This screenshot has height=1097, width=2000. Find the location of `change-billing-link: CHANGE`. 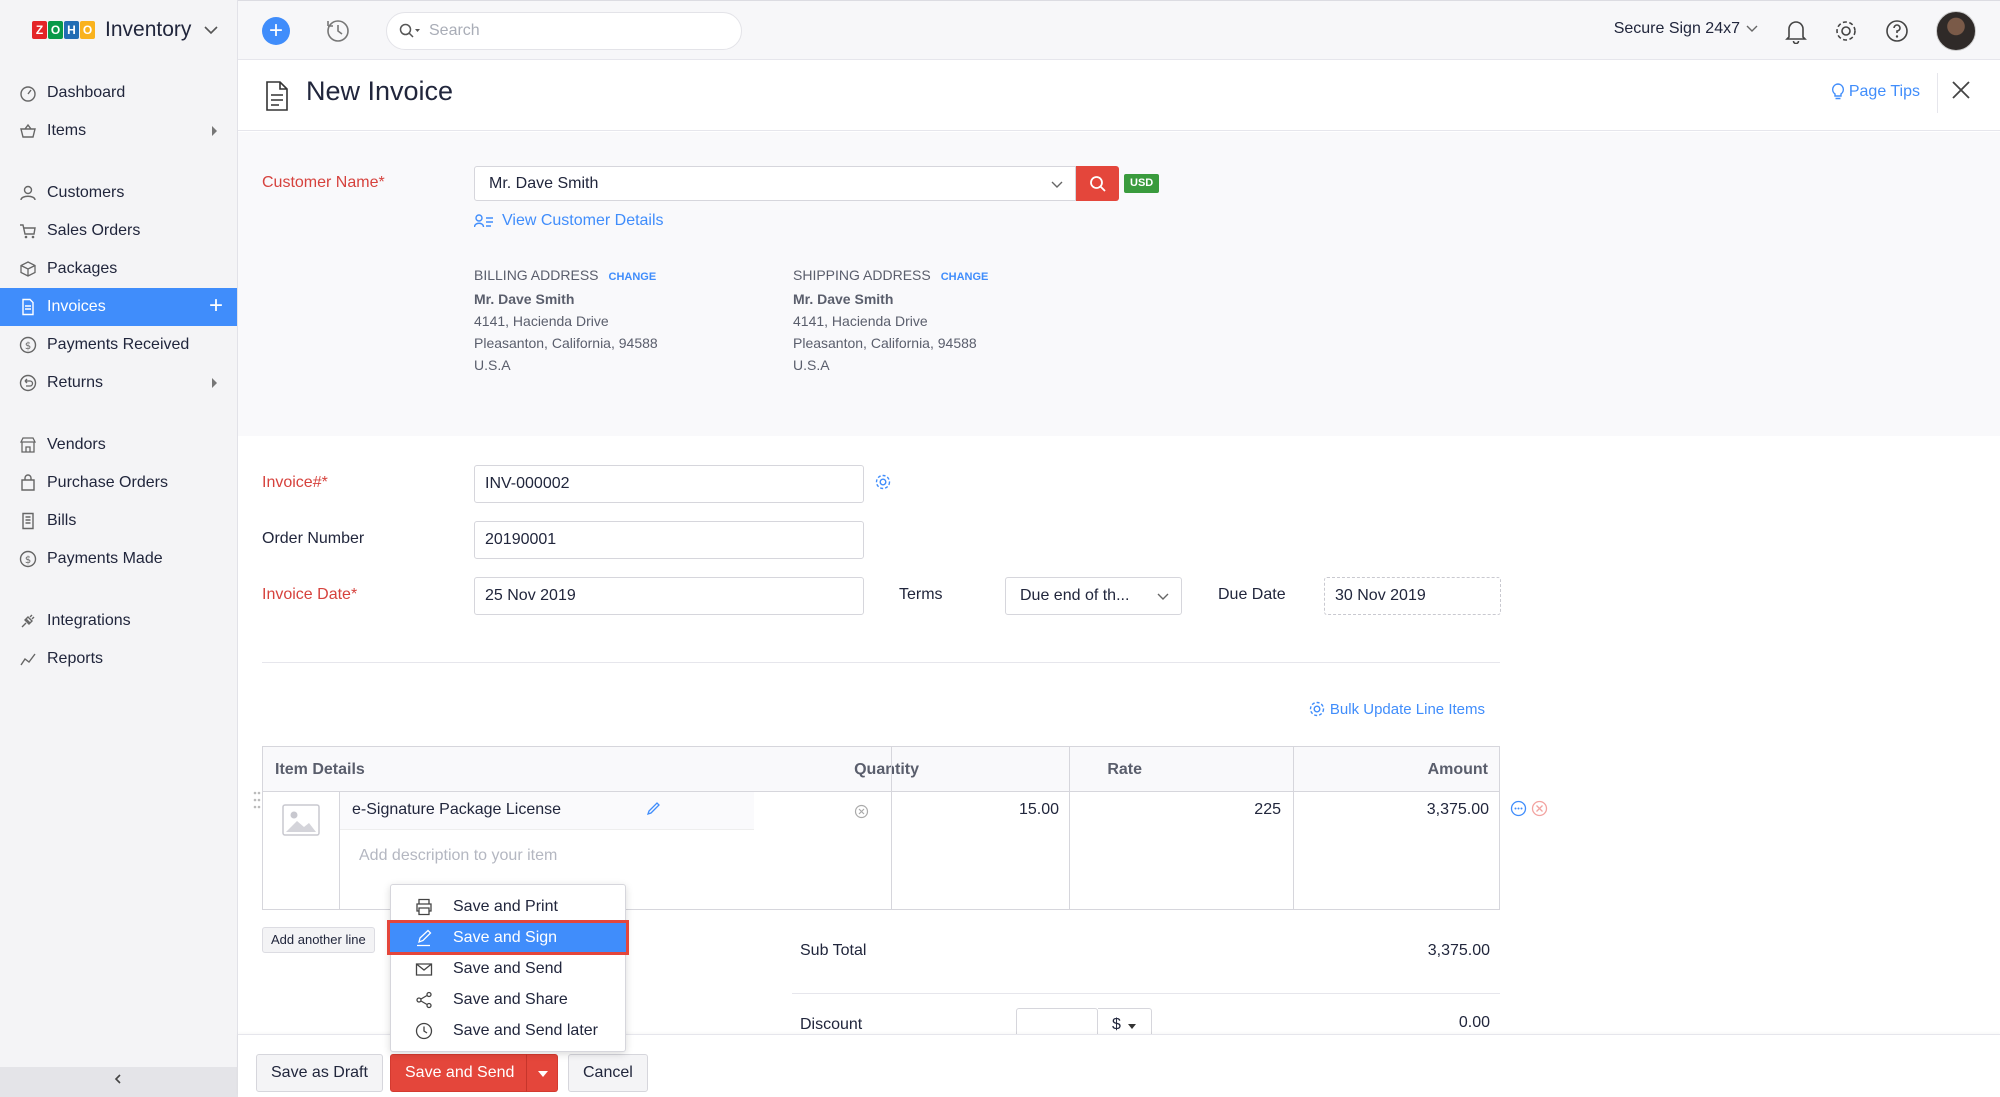

change-billing-link: CHANGE is located at coordinates (633, 277).